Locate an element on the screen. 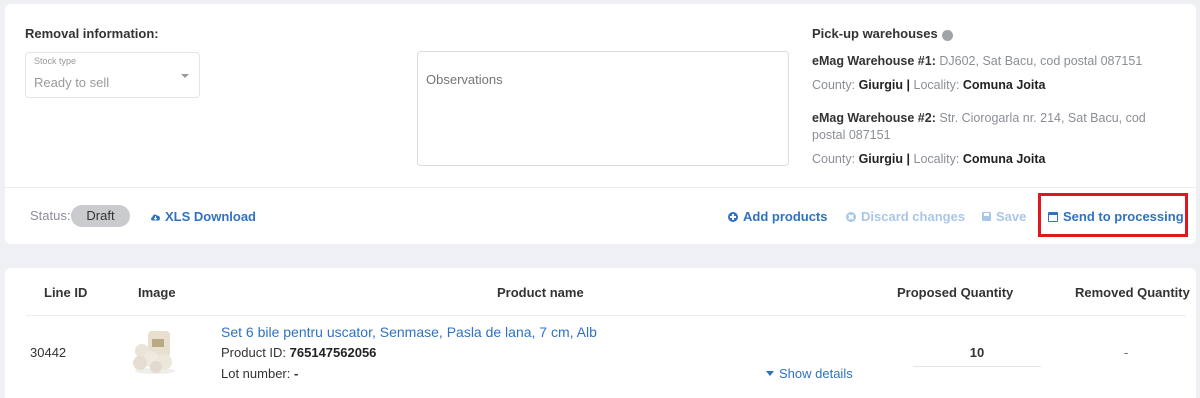 This screenshot has height=398, width=1200. cloud-download-icon is located at coordinates (155, 217).